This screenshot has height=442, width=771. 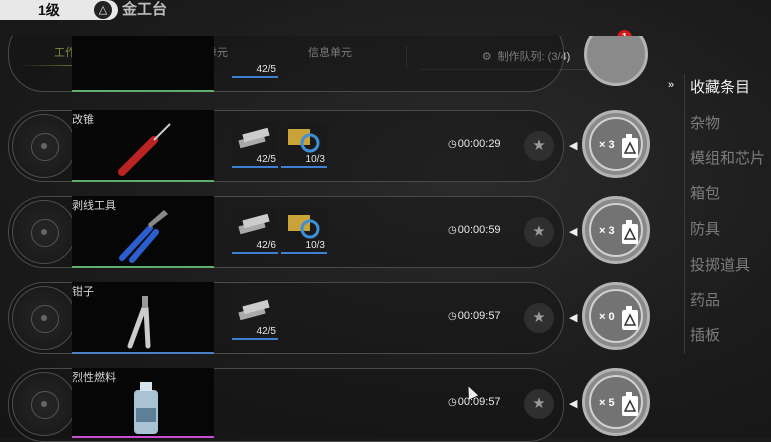 I want to click on pliers-icon, so click(x=139, y=322).